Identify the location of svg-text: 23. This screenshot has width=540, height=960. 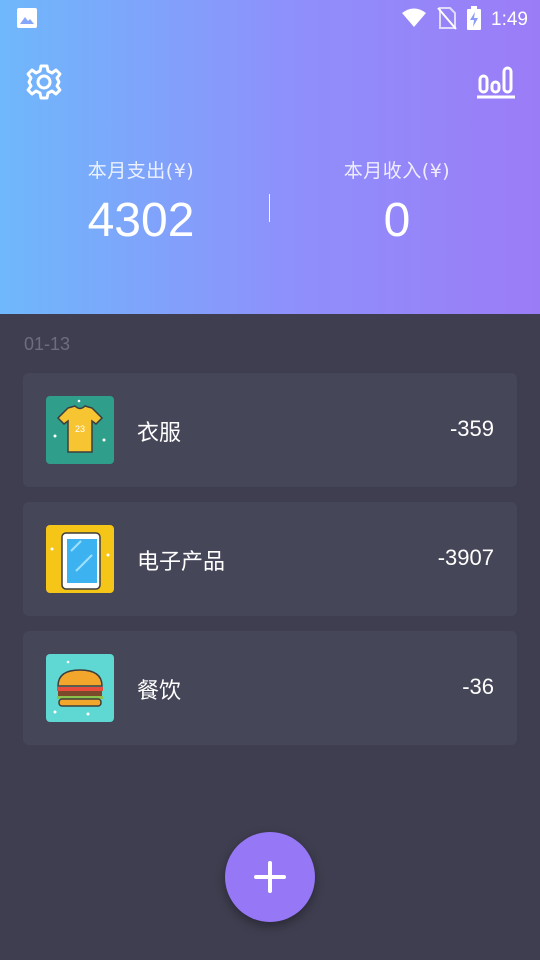
(80, 429).